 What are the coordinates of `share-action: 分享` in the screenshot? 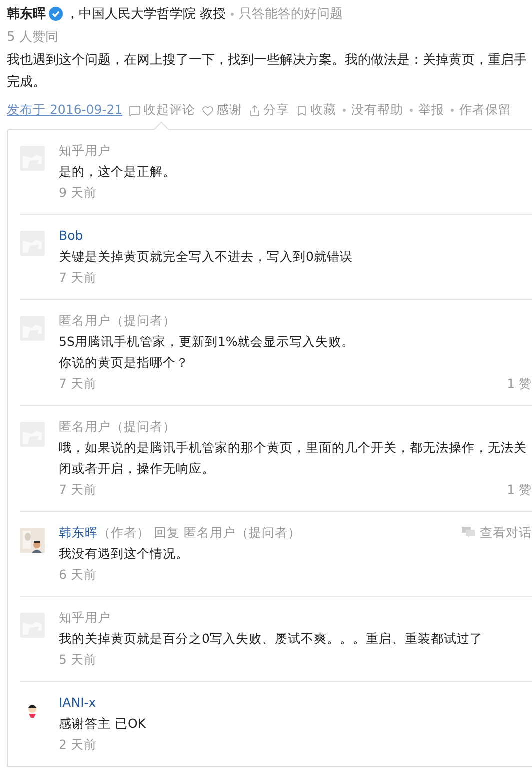 It's located at (269, 110).